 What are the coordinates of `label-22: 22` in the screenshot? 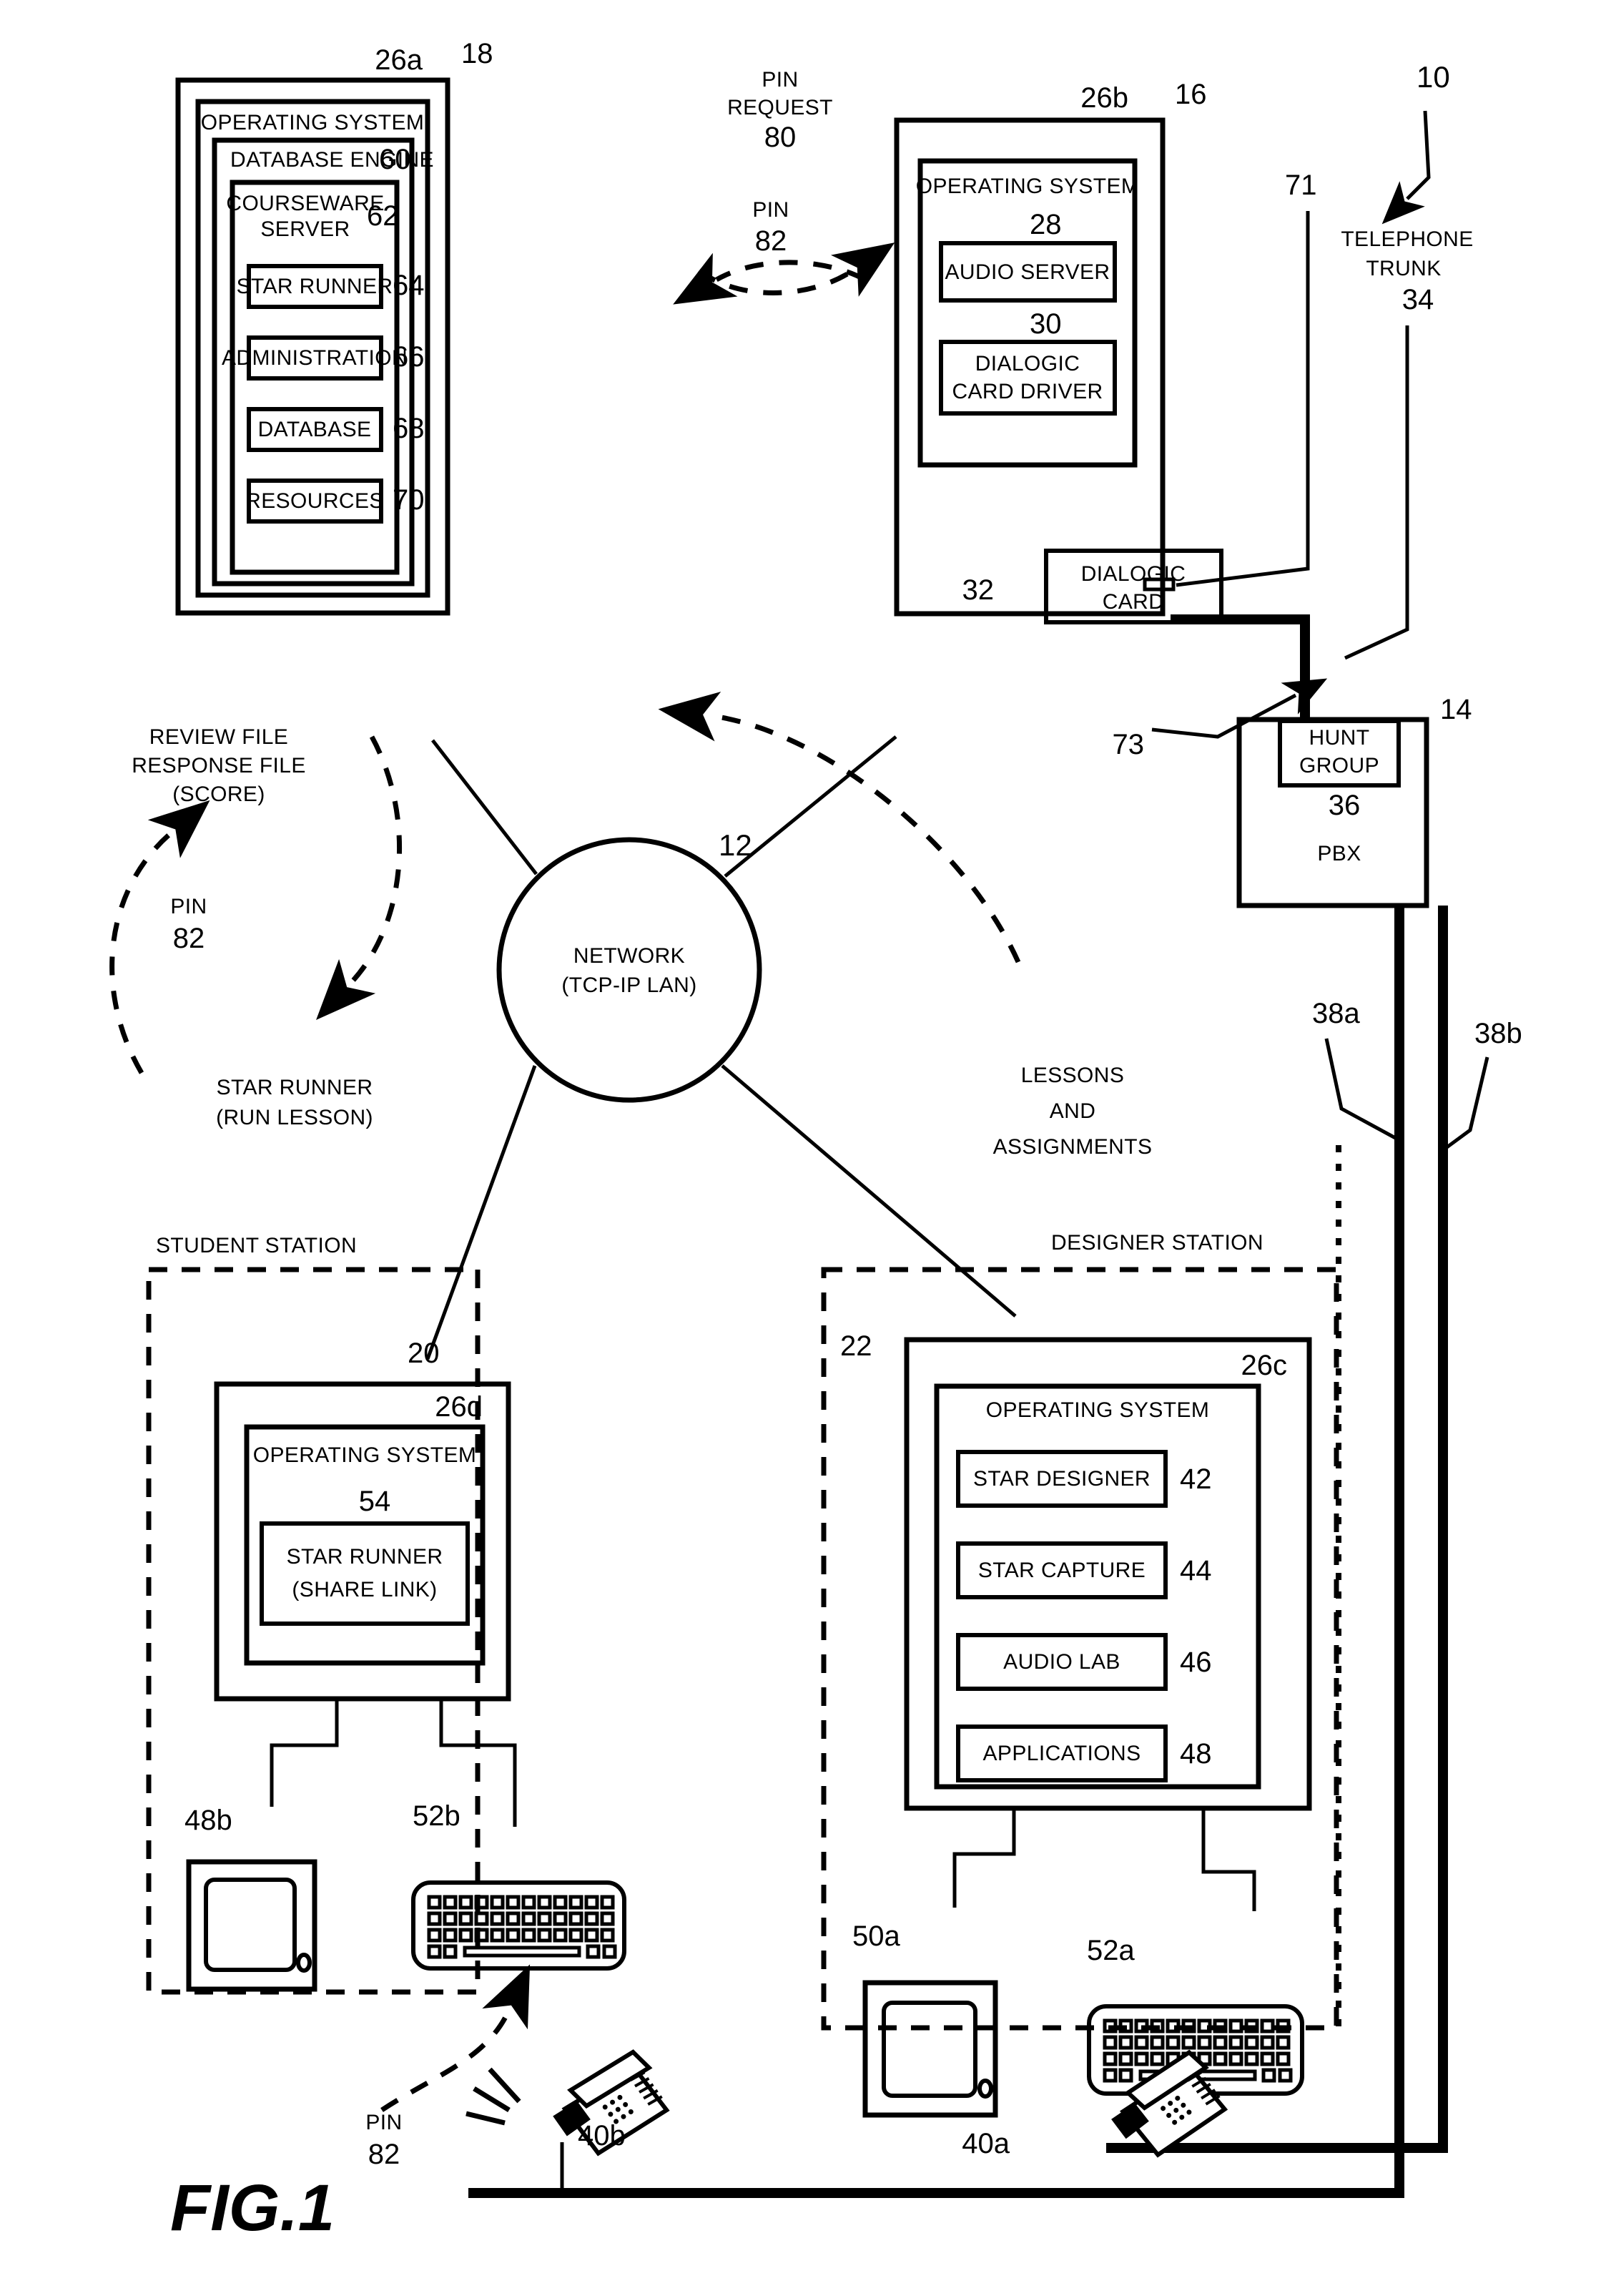 It's located at (856, 1346).